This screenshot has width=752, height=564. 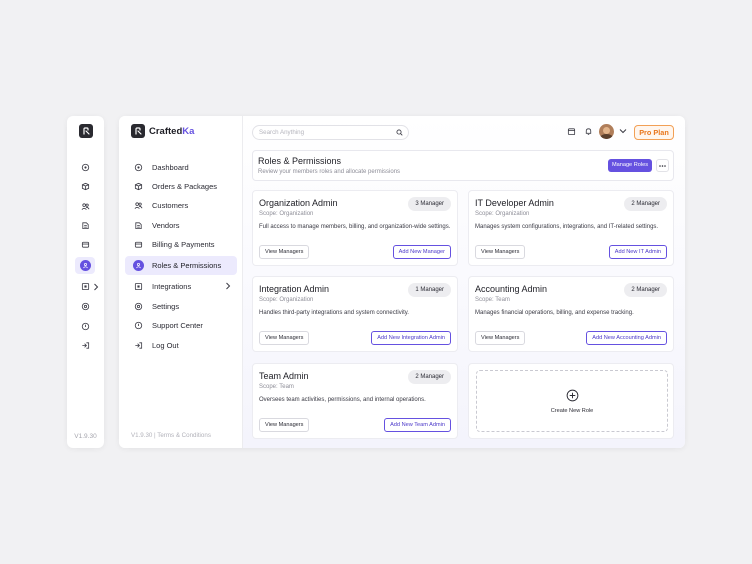 I want to click on bell-icon, so click(x=588, y=131).